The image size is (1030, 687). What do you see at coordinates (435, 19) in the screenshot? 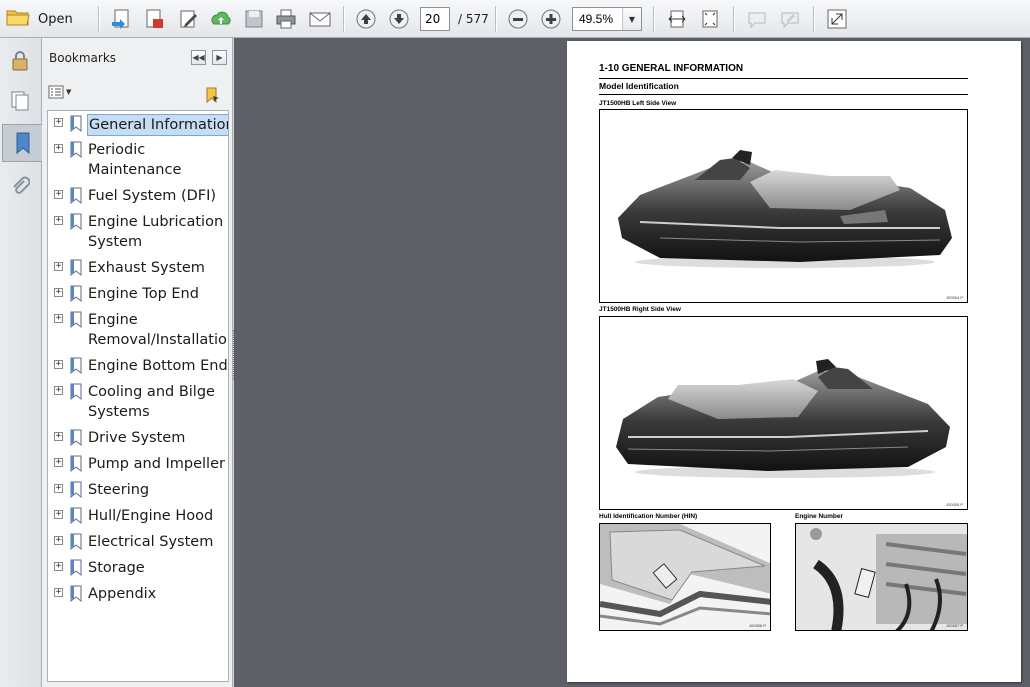
I see `page-number-input` at bounding box center [435, 19].